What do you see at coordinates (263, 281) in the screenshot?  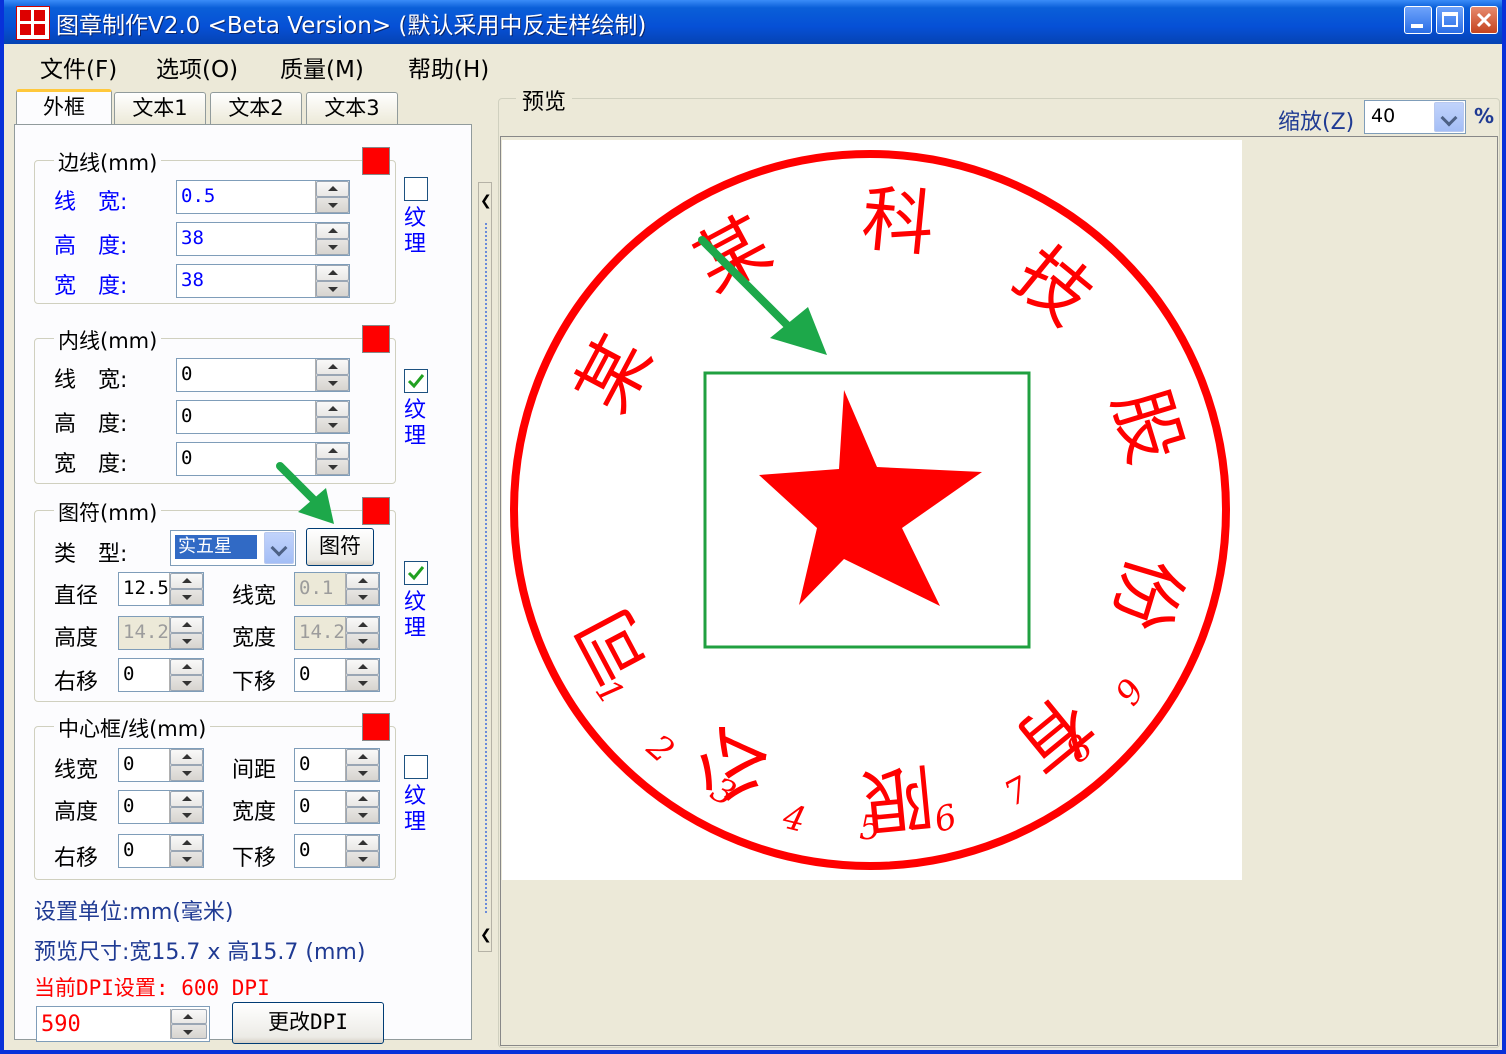 I see `border-width-spin: 38` at bounding box center [263, 281].